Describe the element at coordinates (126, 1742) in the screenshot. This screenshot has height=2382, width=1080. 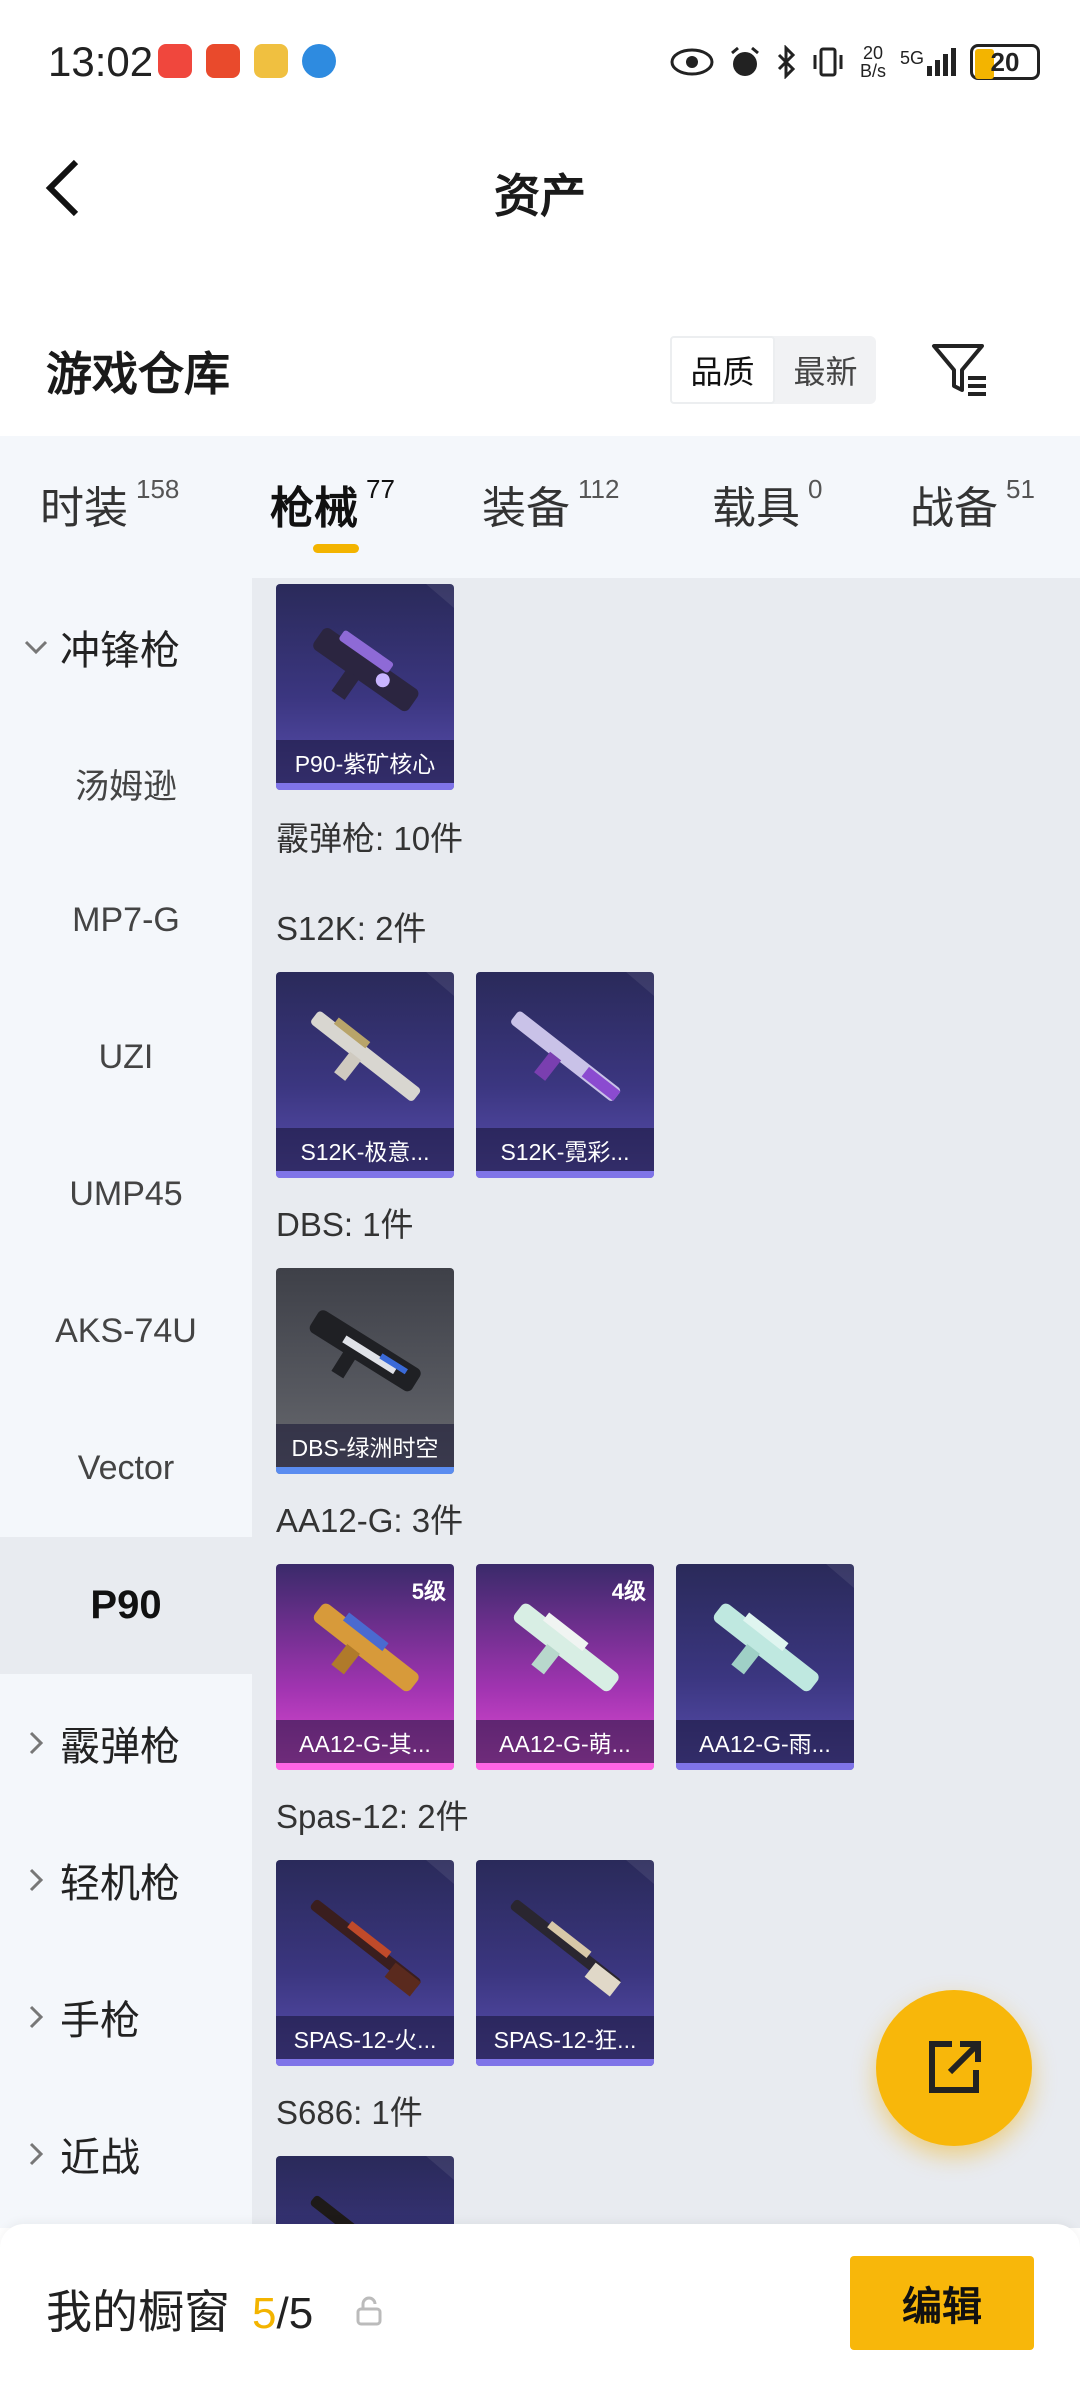
I see `sidebar-group-shotgun: 霰弹枪` at that location.